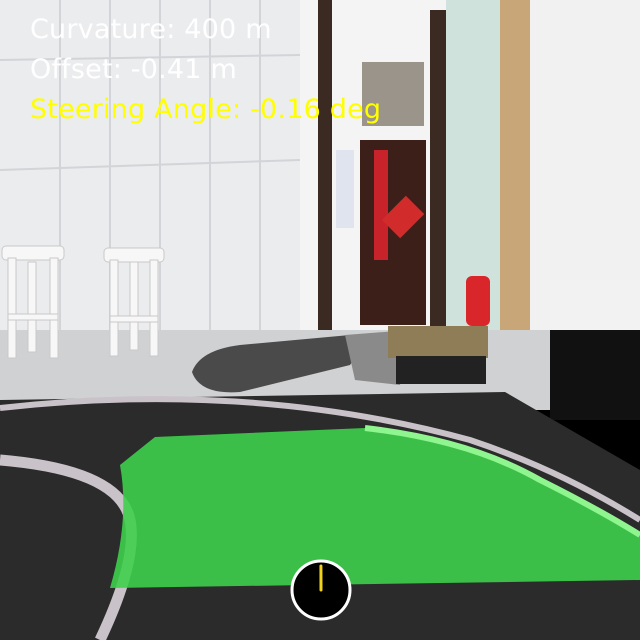 The image size is (640, 640). What do you see at coordinates (595, 305) in the screenshot?
I see `right-cabinet-top` at bounding box center [595, 305].